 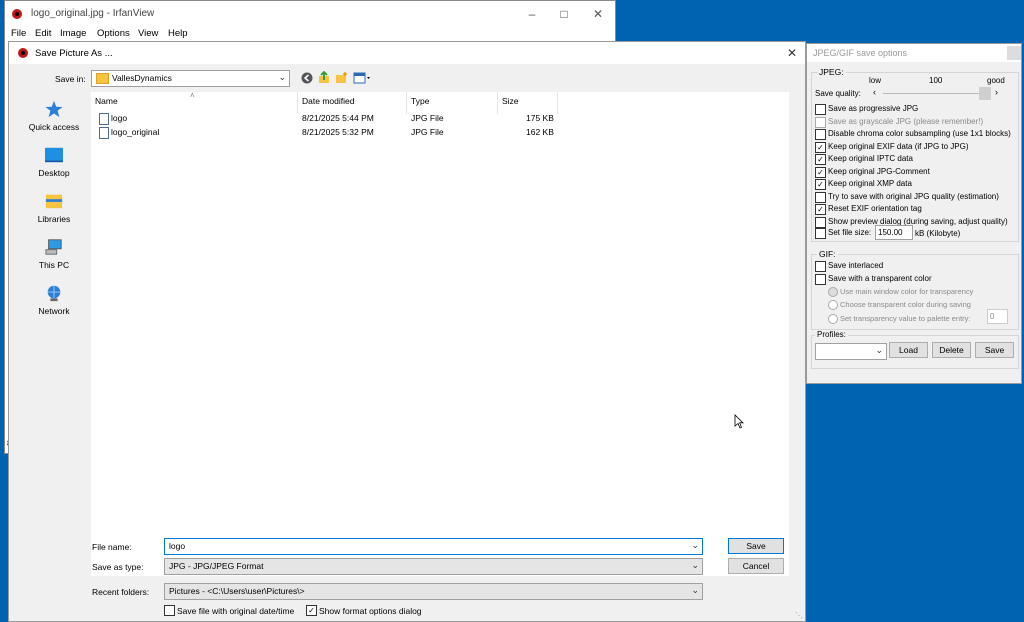 What do you see at coordinates (307, 78) in the screenshot?
I see `back-icon` at bounding box center [307, 78].